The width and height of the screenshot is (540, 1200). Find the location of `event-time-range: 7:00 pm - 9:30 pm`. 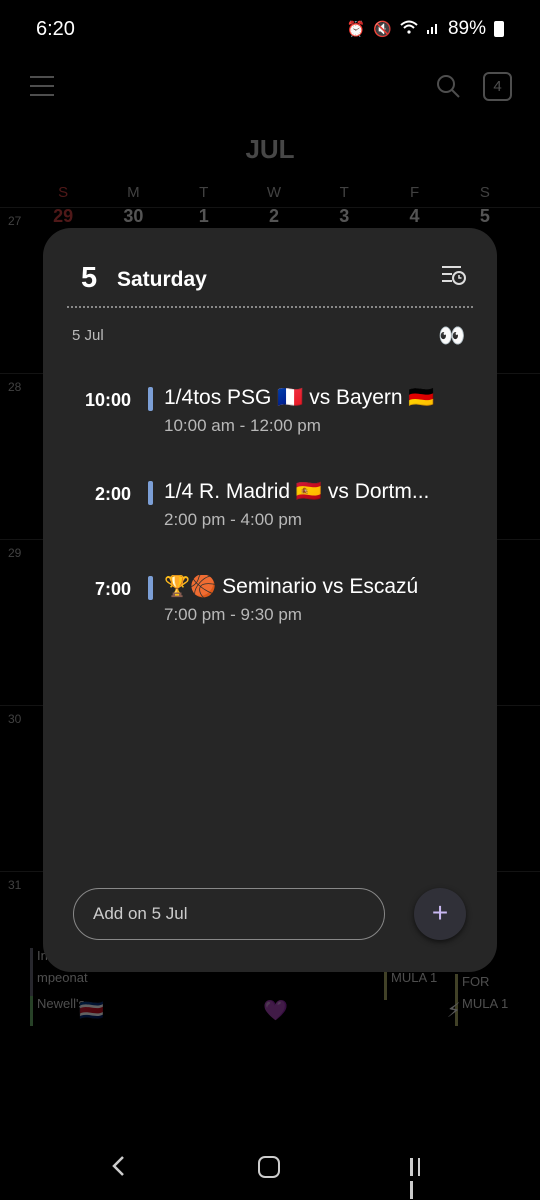

event-time-range: 7:00 pm - 9:30 pm is located at coordinates (233, 614).